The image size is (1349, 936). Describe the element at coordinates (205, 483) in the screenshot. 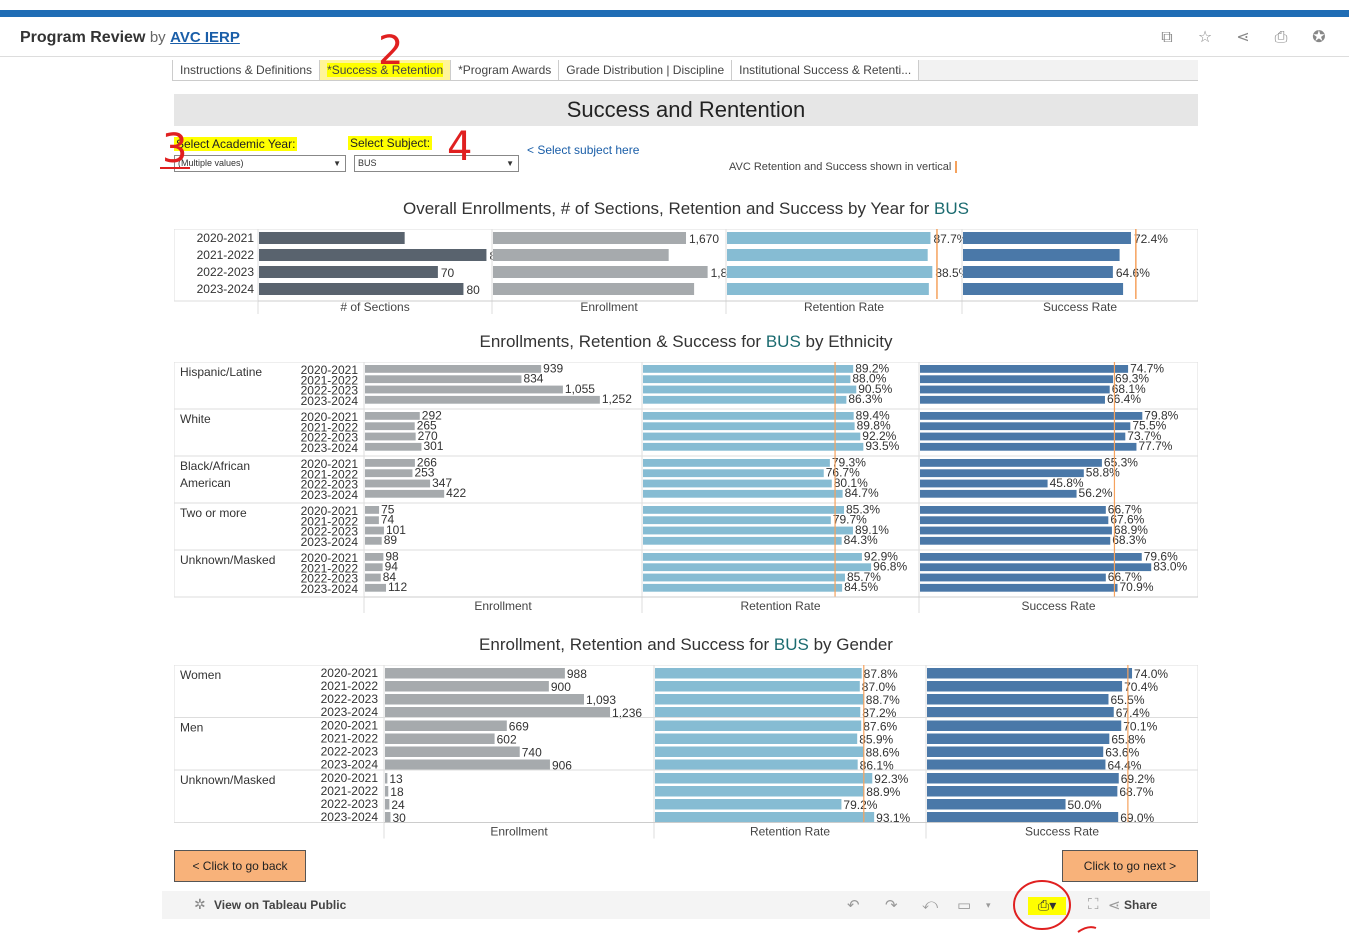

I see `group-label: American` at that location.